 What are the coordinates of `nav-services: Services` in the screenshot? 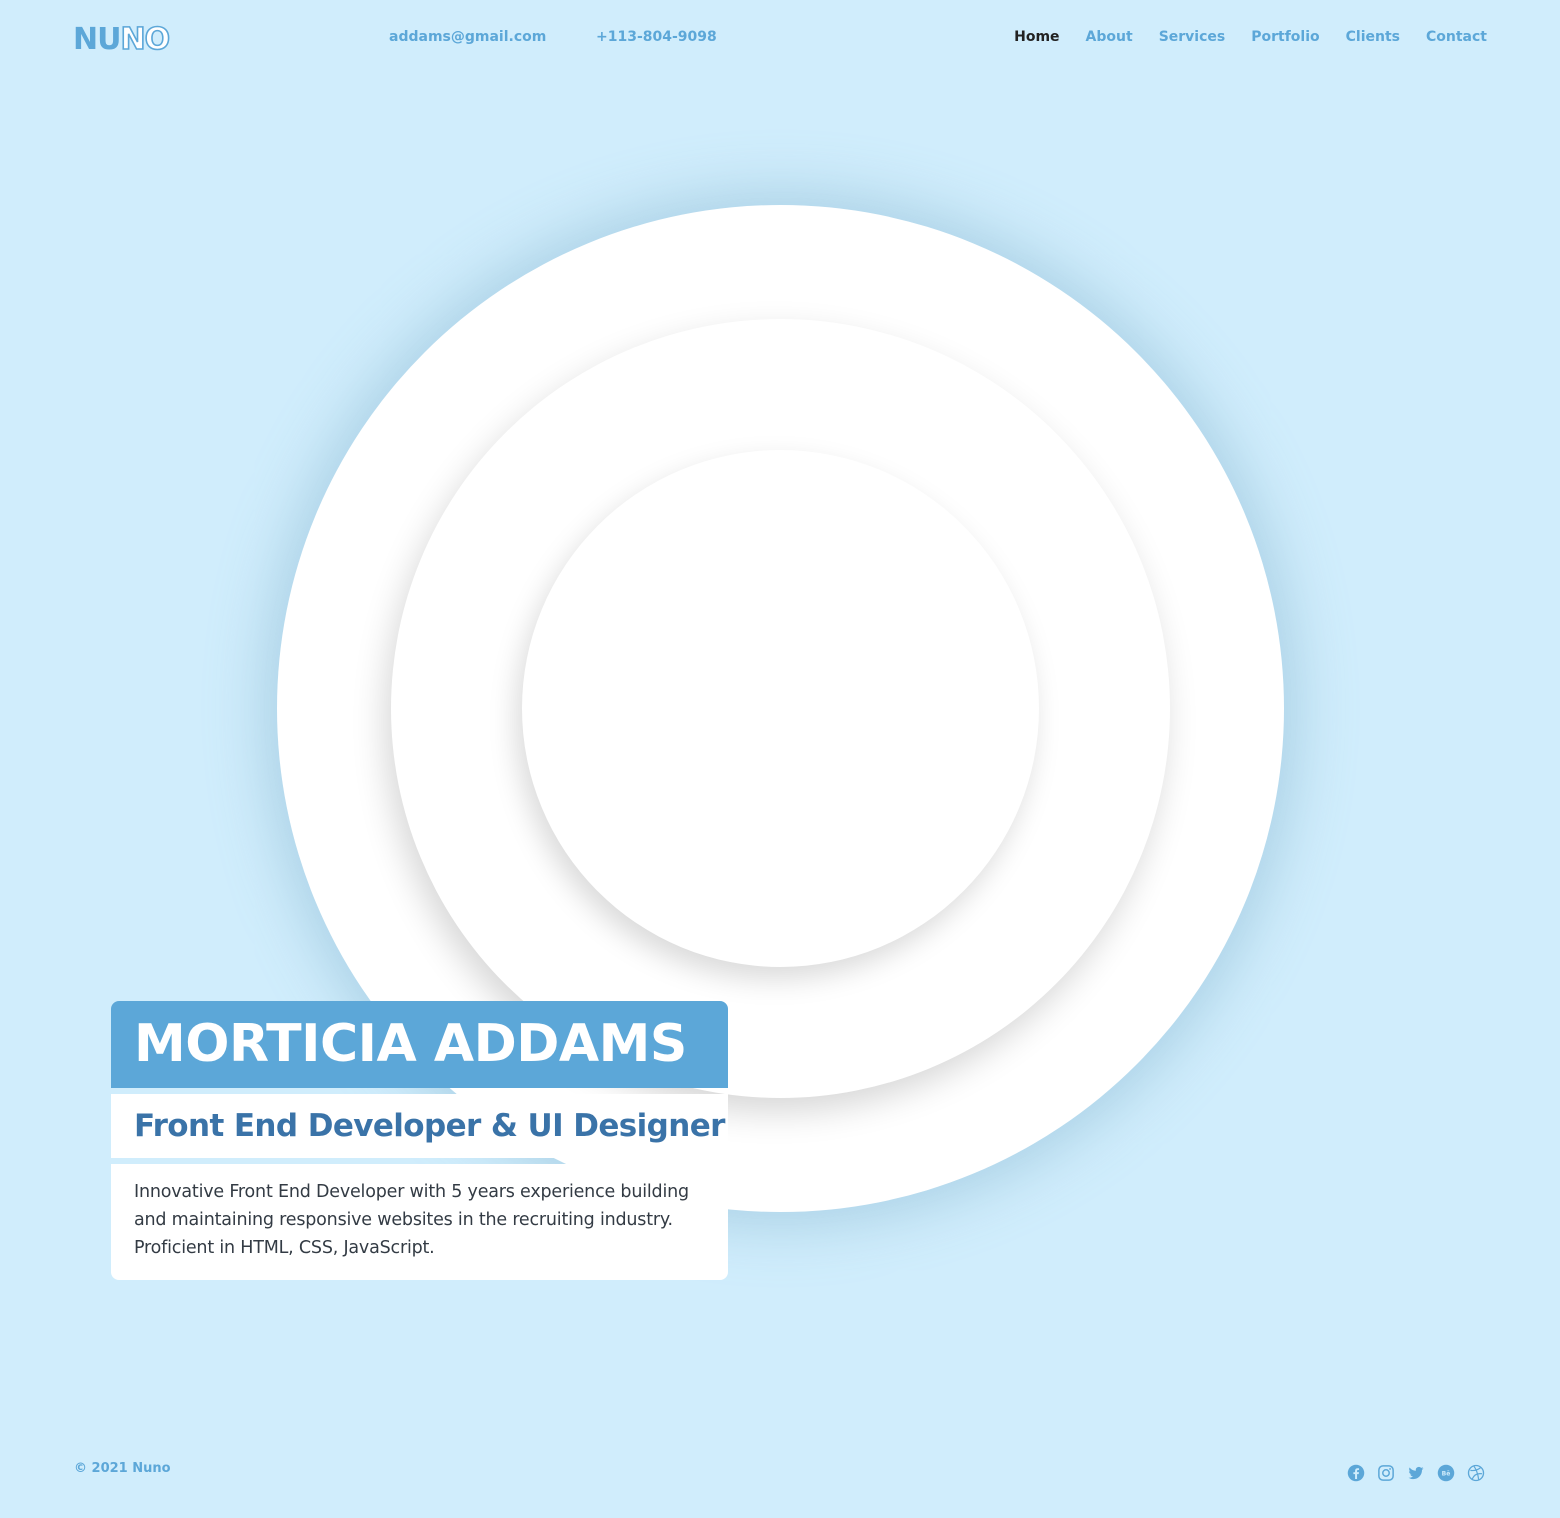 It's located at (1192, 37).